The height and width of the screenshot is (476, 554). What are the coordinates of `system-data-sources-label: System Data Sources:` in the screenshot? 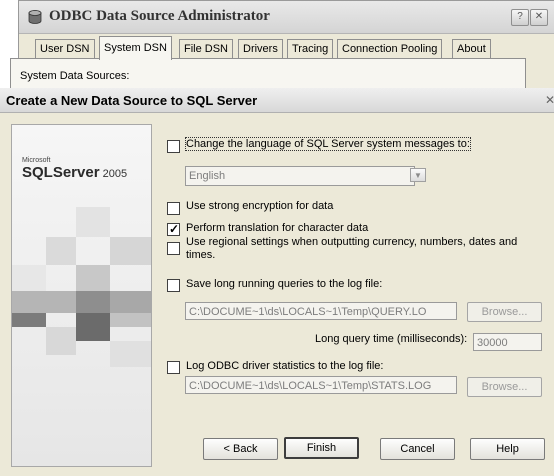 It's located at (75, 76).